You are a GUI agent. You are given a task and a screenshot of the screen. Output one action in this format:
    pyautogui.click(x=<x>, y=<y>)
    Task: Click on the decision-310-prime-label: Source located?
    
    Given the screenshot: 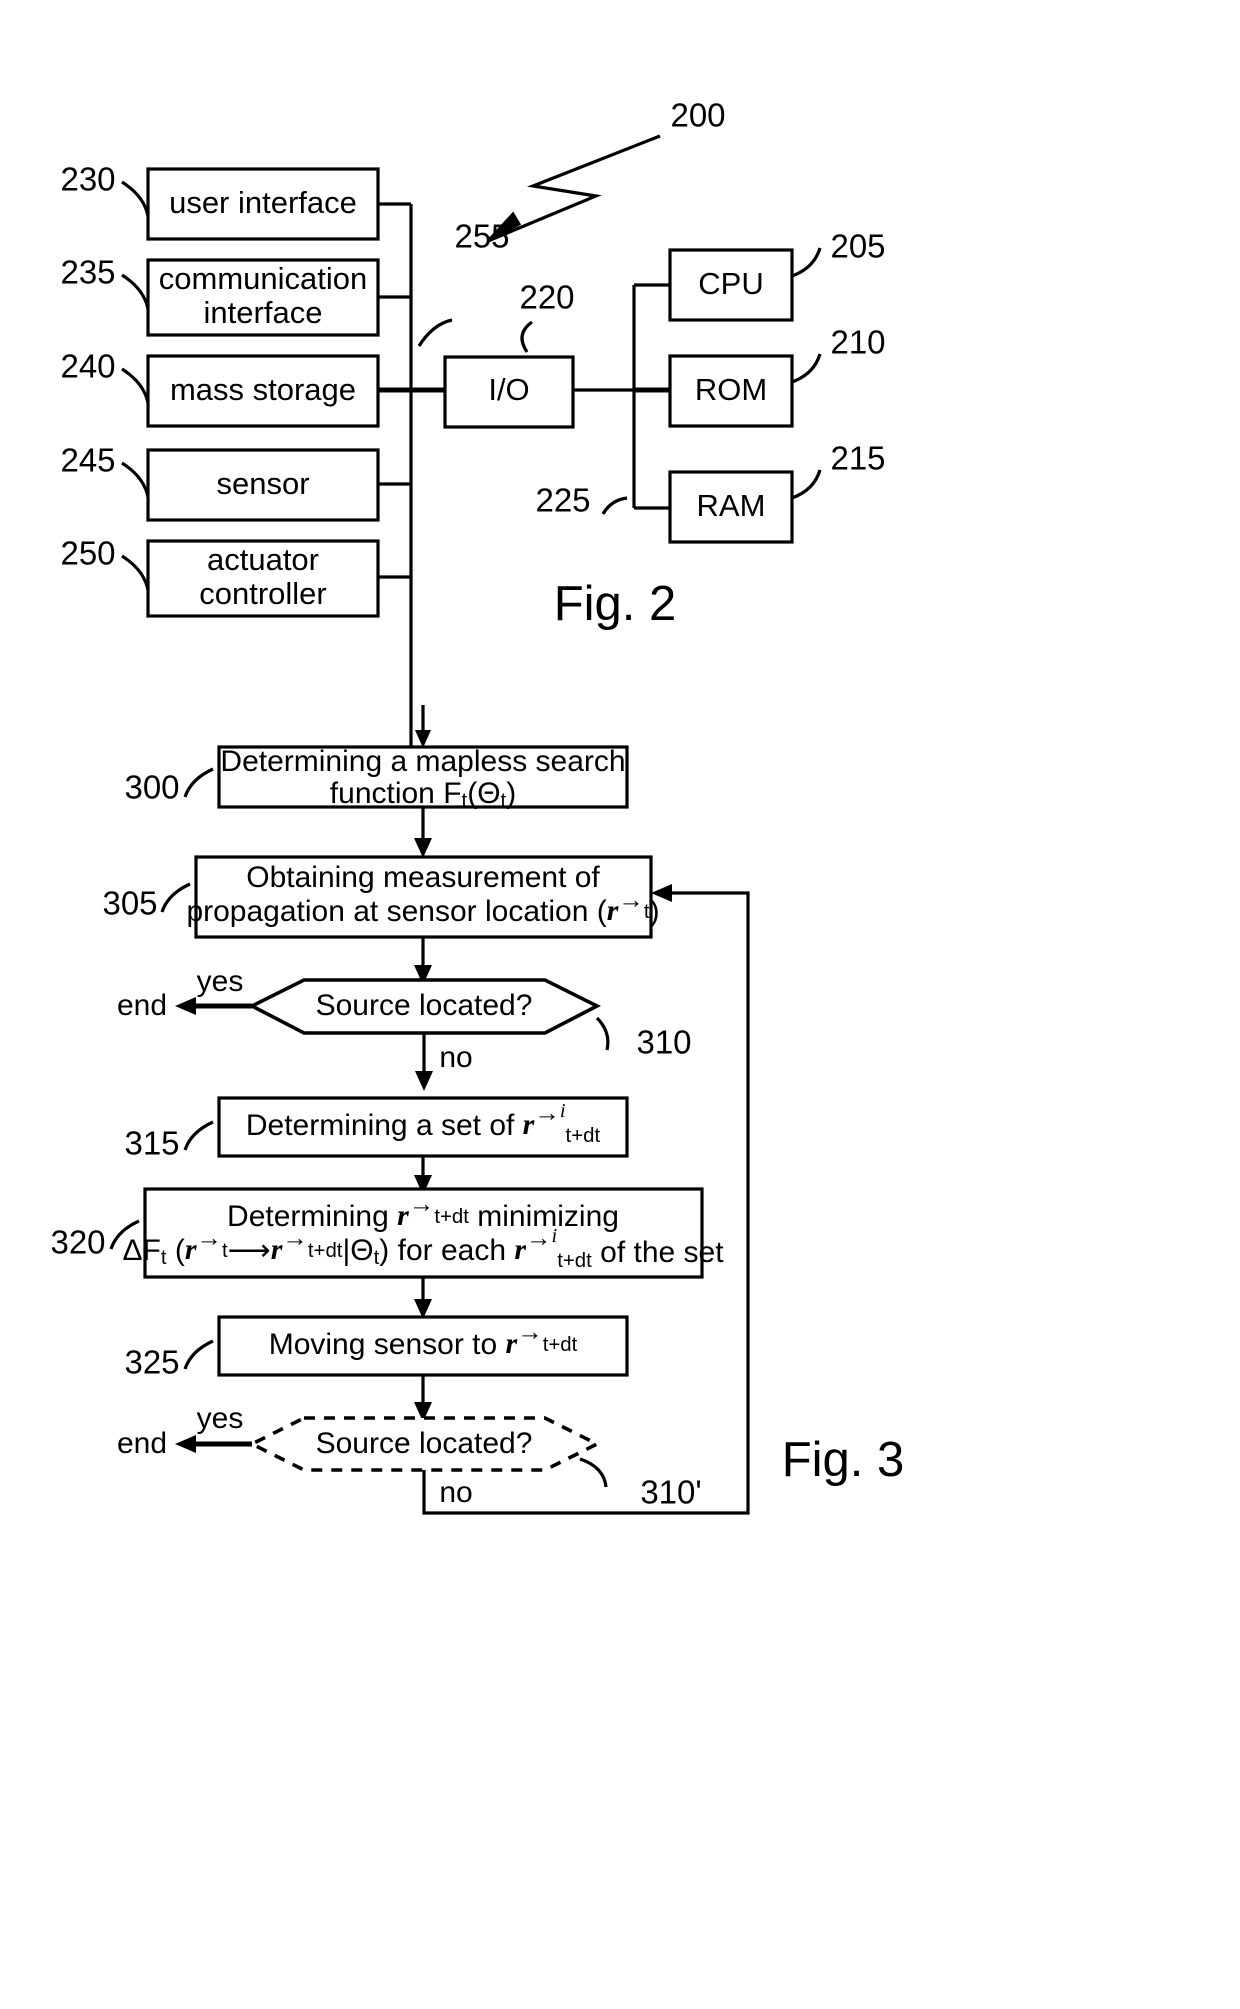 What is the action you would take?
    pyautogui.click(x=424, y=1443)
    